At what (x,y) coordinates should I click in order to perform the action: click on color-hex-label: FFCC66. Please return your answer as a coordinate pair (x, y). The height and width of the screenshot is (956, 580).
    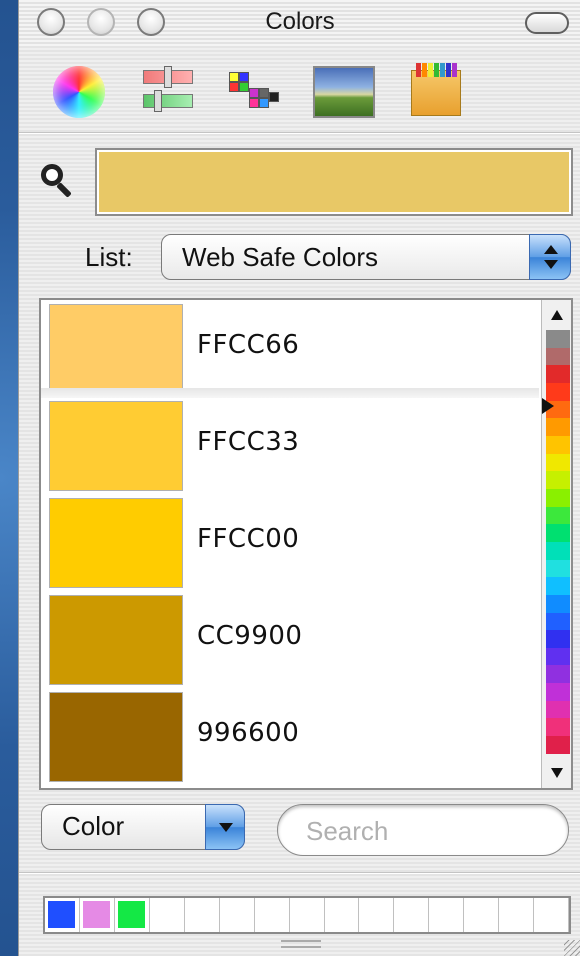
    Looking at the image, I should click on (248, 345).